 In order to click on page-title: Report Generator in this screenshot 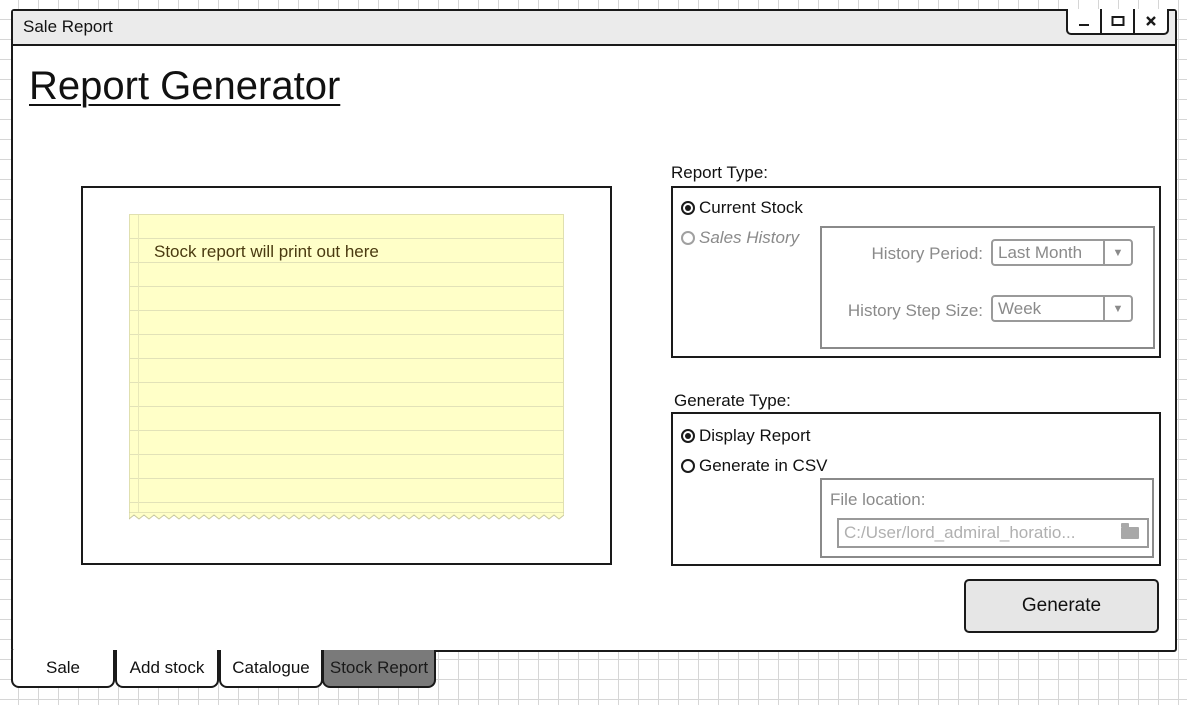, I will do `click(185, 86)`.